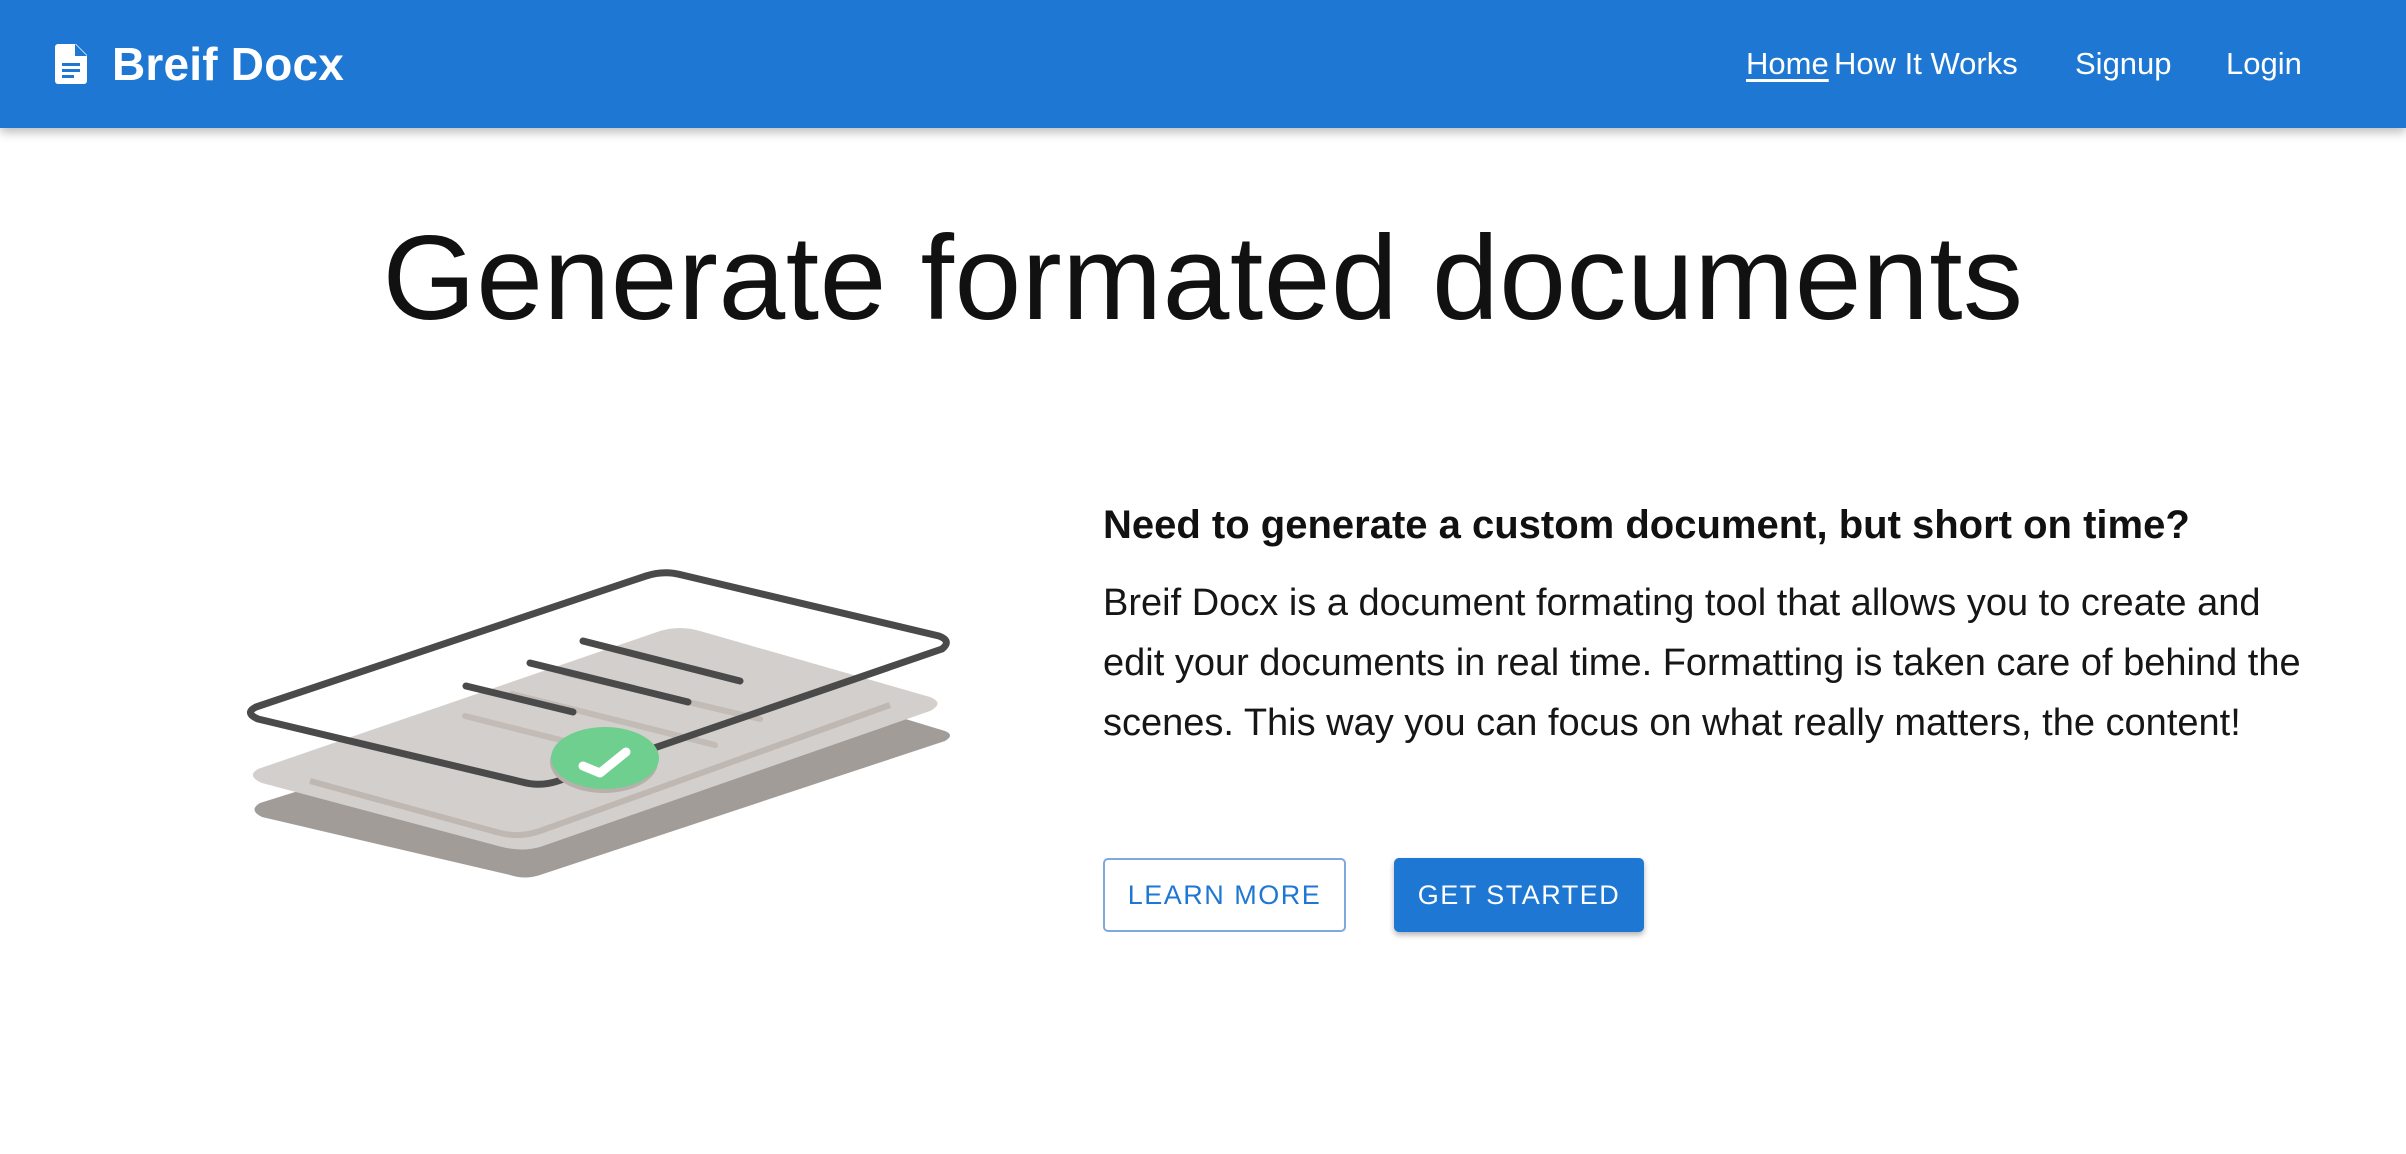 The height and width of the screenshot is (1154, 2406). I want to click on nav-login-label: Login, so click(2264, 63).